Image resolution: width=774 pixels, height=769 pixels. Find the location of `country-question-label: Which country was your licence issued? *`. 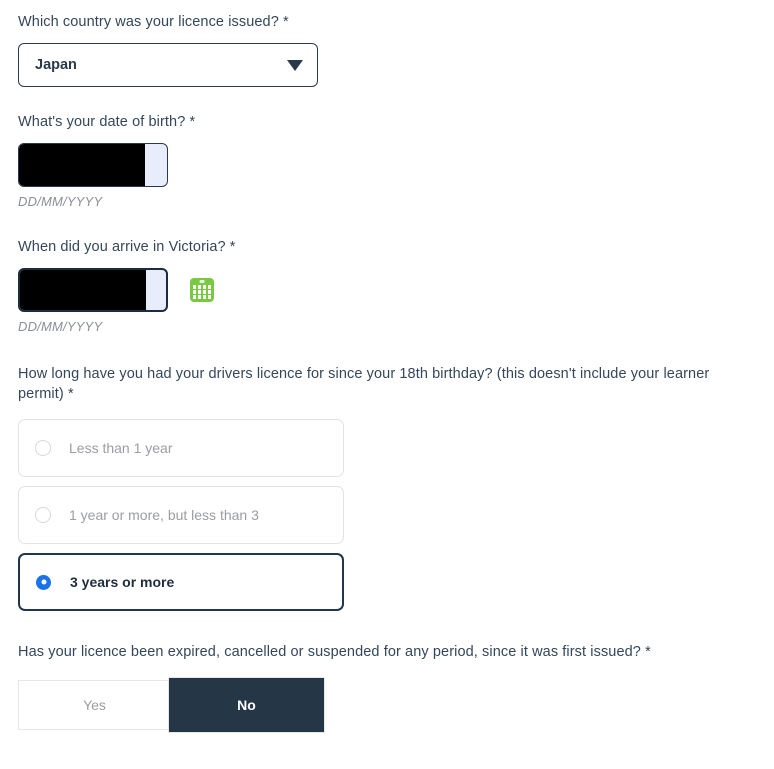

country-question-label: Which country was your licence issued? * is located at coordinates (153, 22).